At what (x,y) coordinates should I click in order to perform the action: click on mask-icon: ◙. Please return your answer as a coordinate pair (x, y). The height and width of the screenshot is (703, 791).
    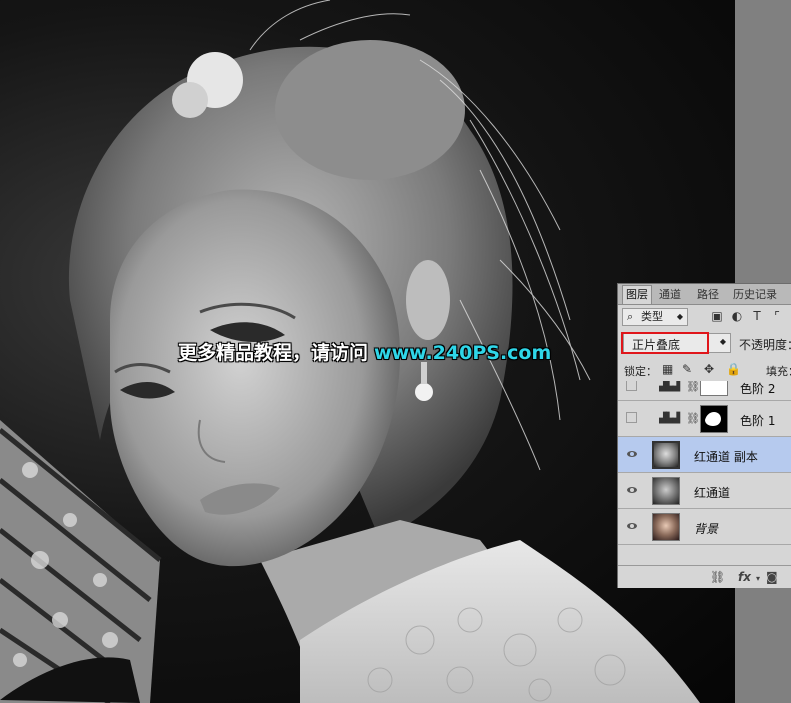
    Looking at the image, I should click on (772, 577).